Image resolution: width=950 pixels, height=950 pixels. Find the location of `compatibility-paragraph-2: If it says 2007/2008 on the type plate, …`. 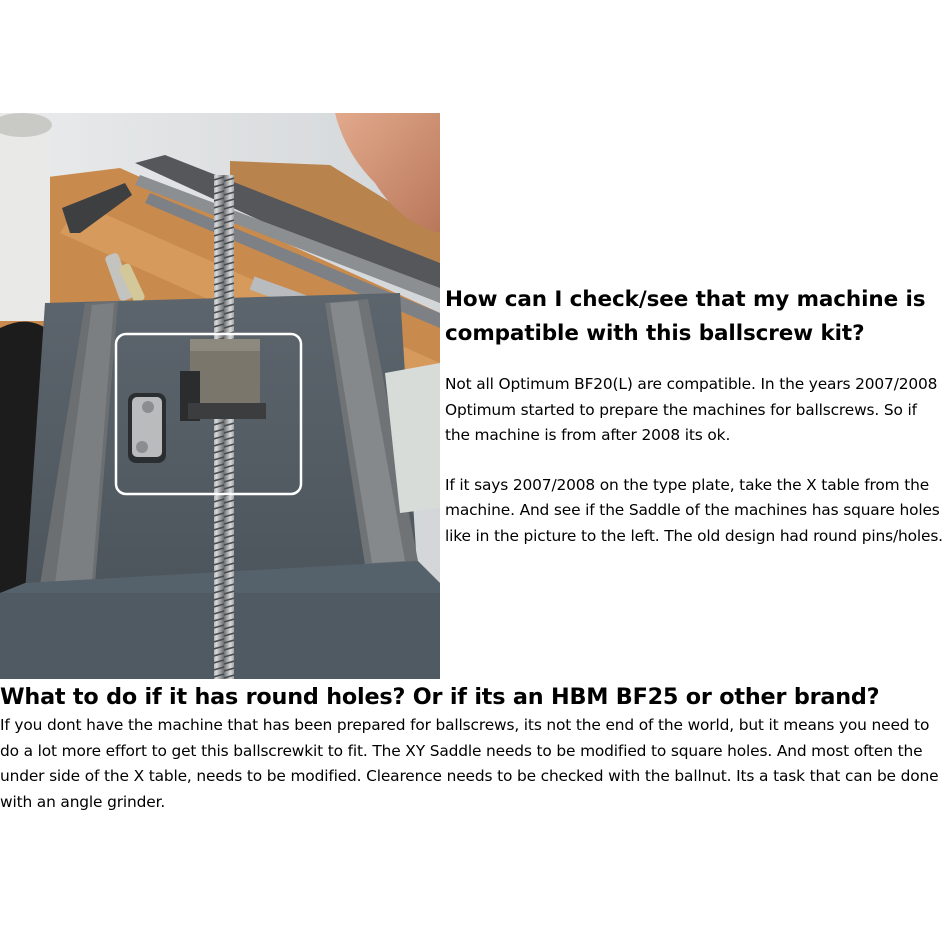

compatibility-paragraph-2: If it says 2007/2008 on the type plate, … is located at coordinates (694, 510).